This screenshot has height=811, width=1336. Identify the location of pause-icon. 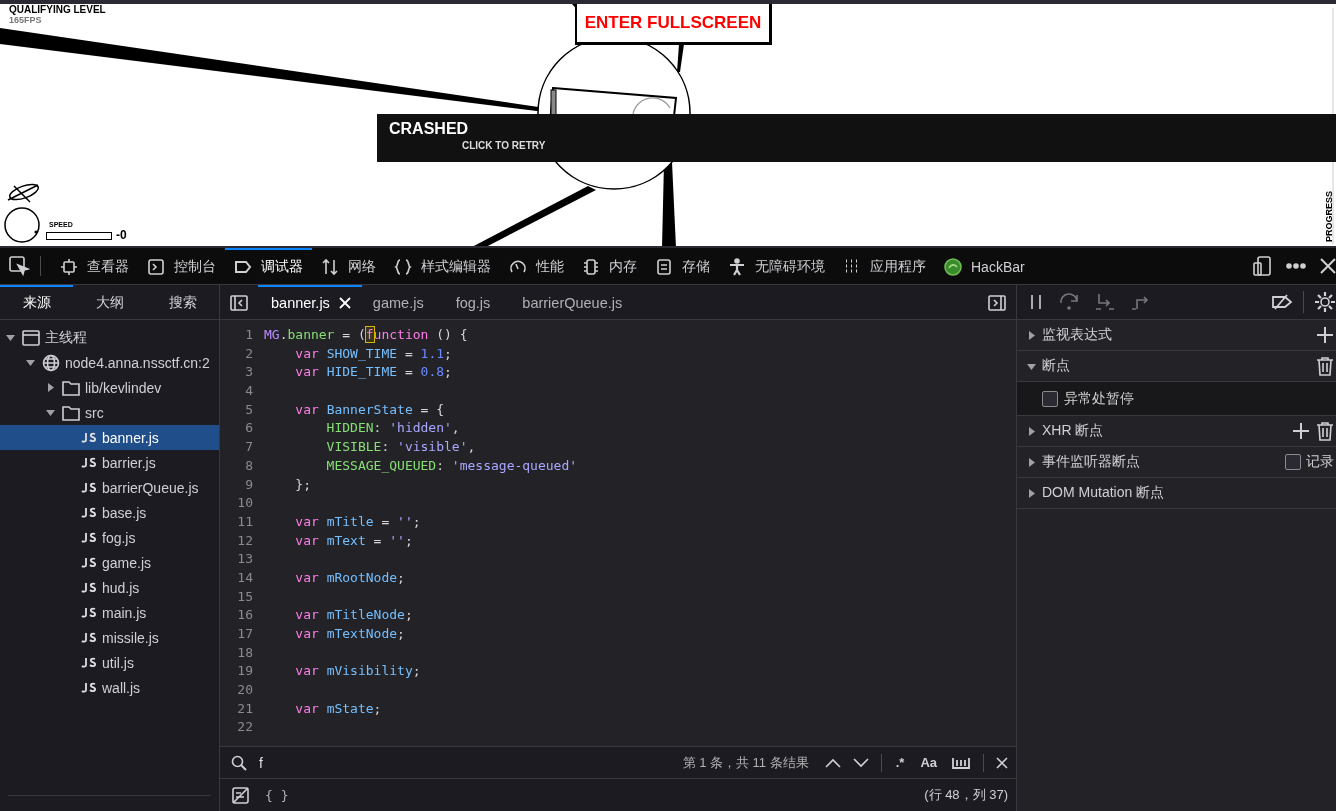
(1036, 302).